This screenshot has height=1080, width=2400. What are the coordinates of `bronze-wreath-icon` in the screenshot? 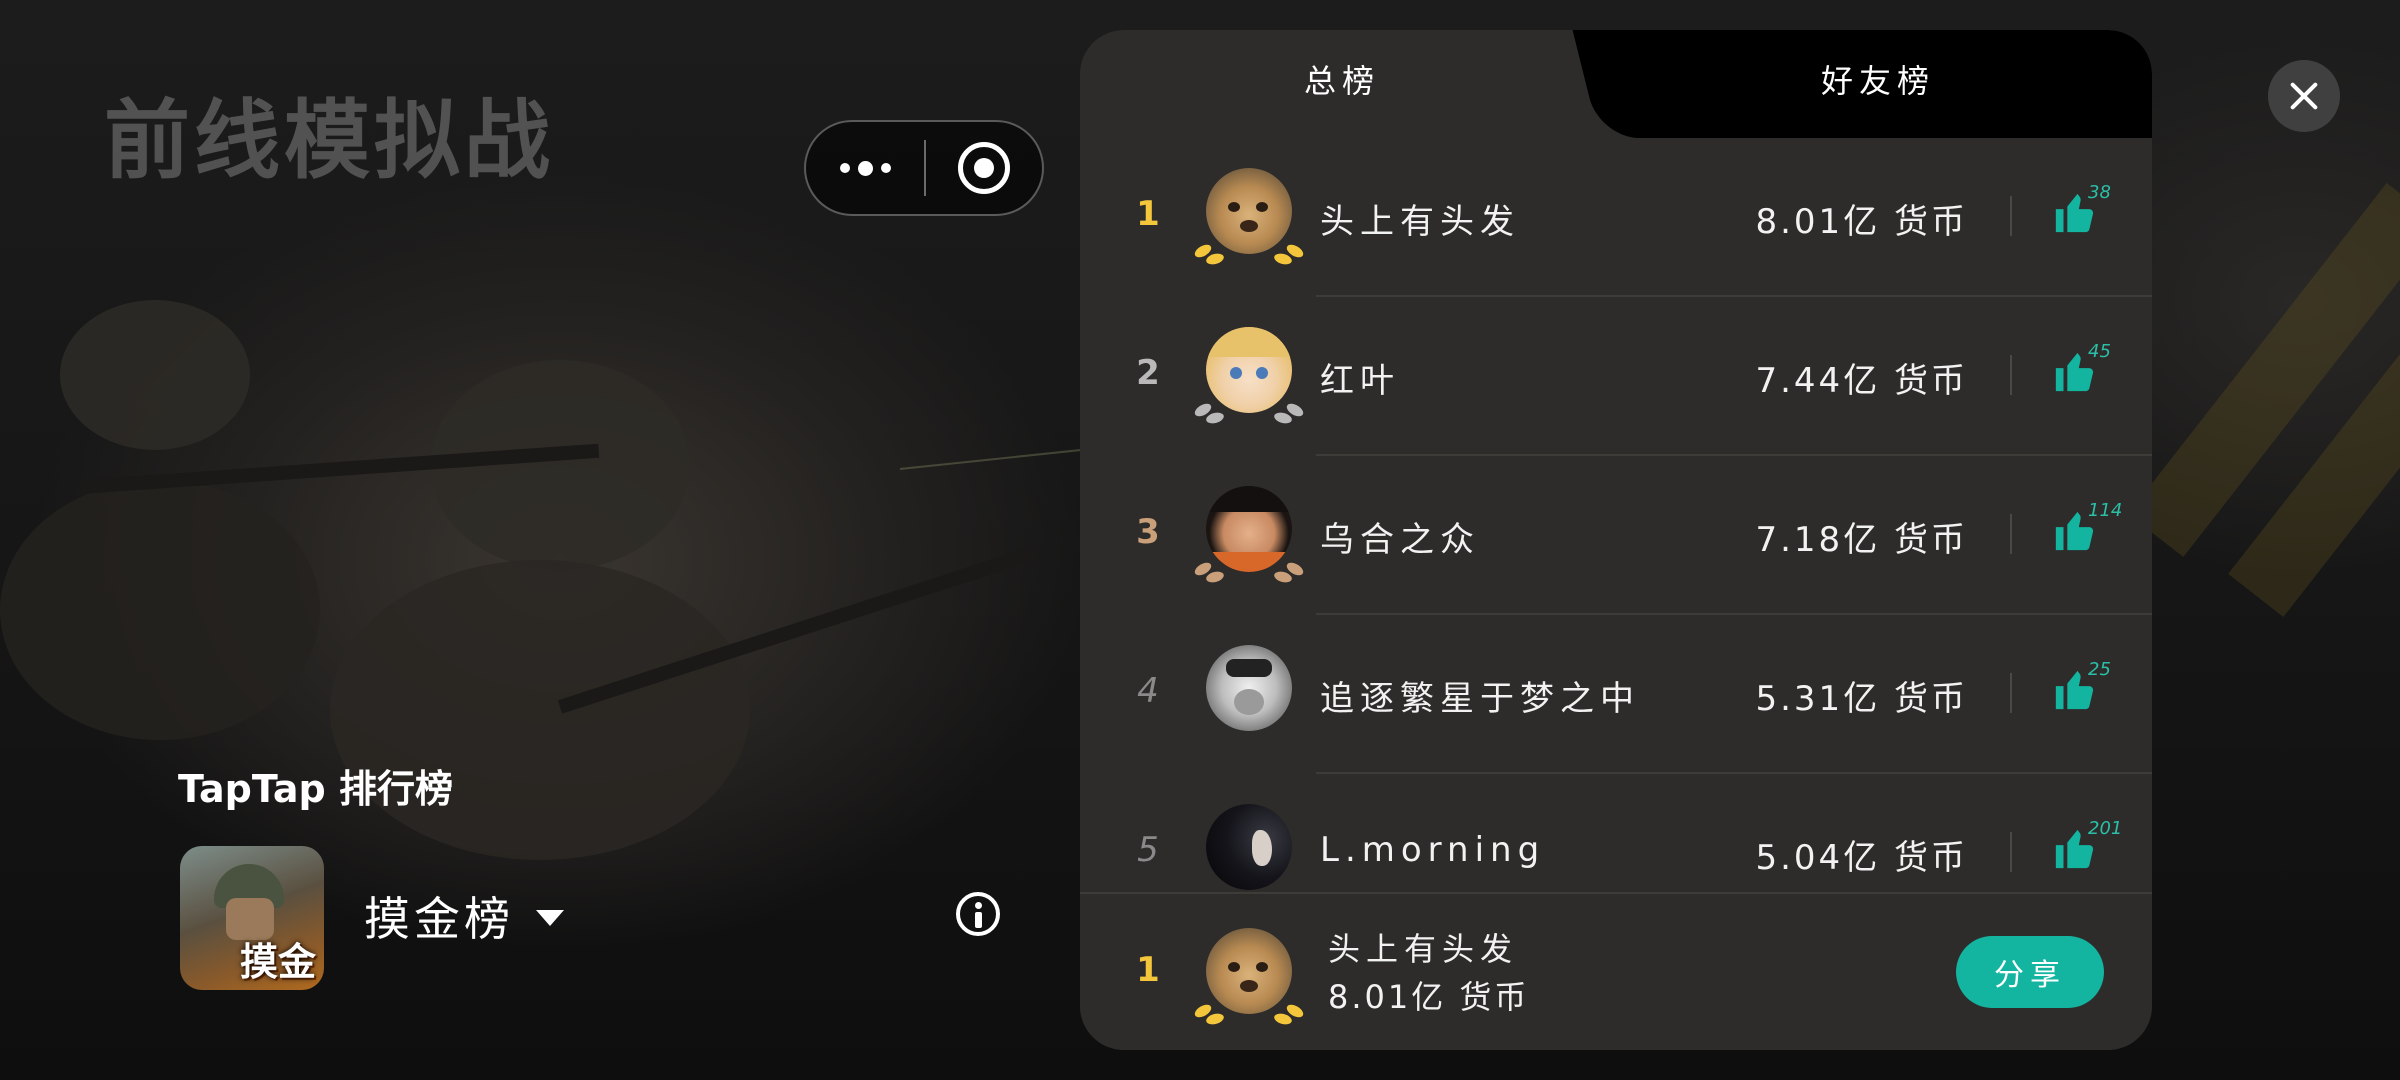 It's located at (1249, 570).